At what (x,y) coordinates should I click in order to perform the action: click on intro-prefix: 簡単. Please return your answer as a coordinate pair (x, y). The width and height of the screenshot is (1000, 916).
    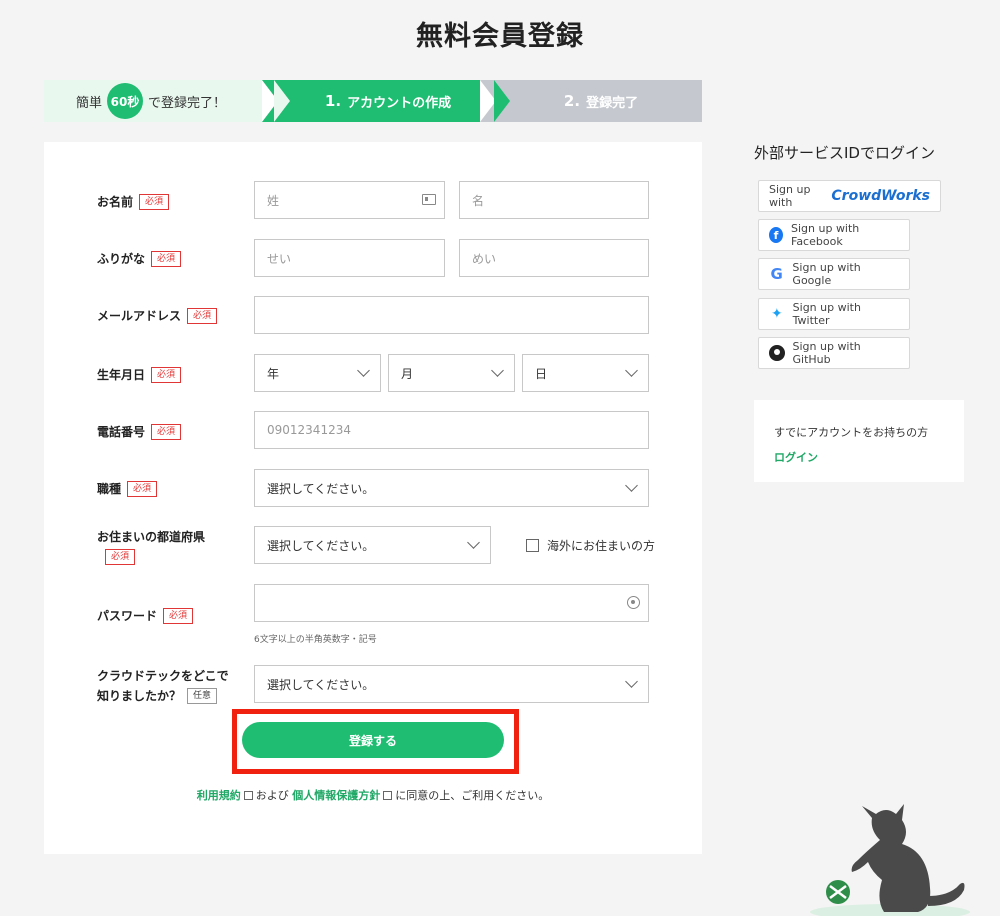
    Looking at the image, I should click on (89, 103).